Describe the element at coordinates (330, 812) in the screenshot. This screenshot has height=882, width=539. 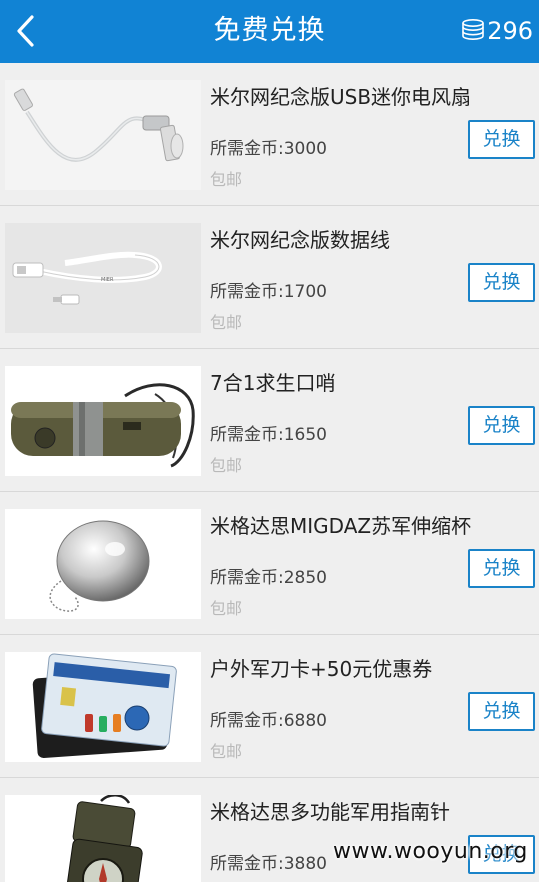
I see `product-name: 米格达思多功能军用指南针` at that location.